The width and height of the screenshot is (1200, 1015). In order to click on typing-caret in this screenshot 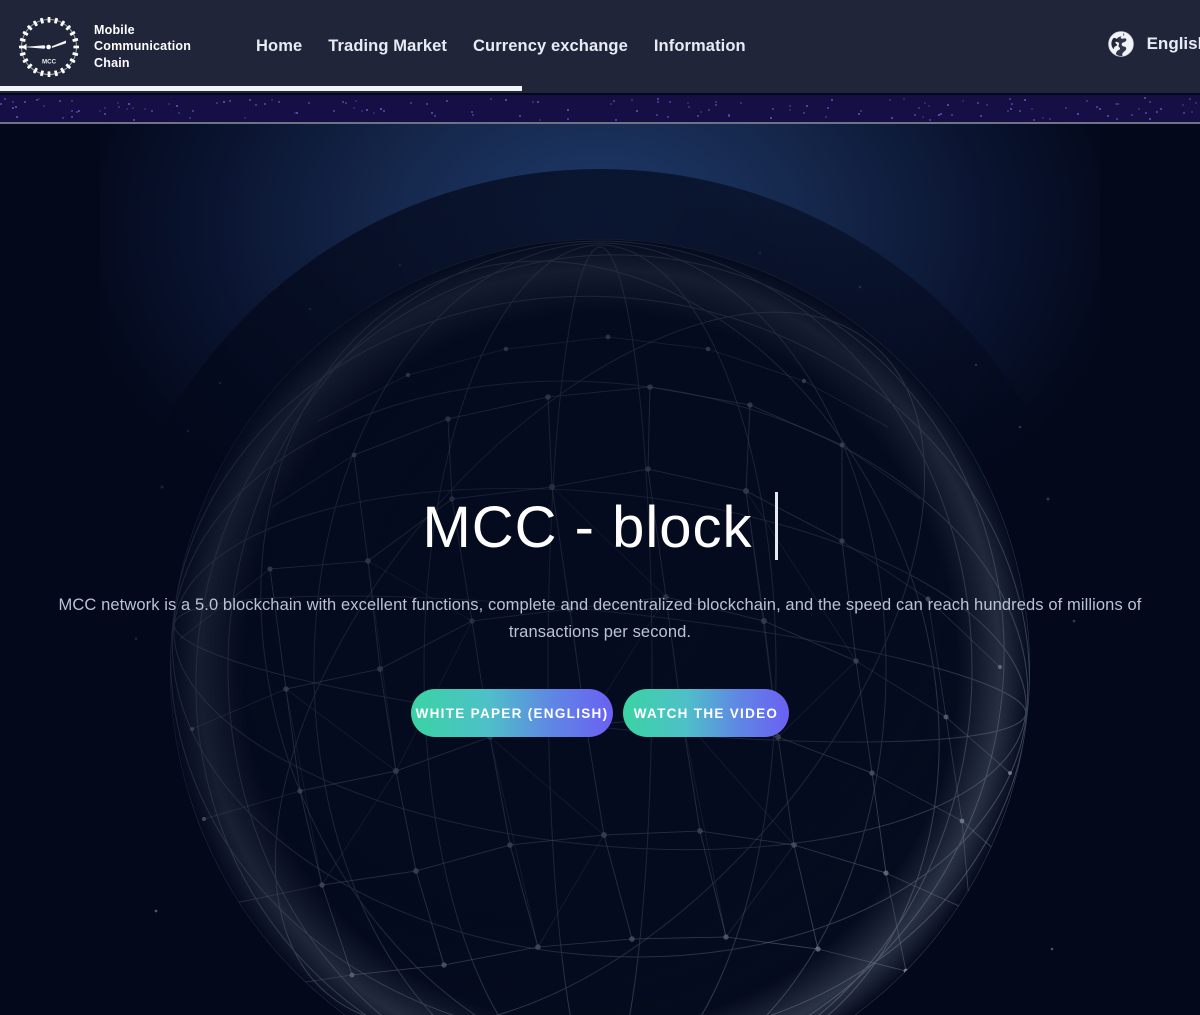, I will do `click(776, 526)`.